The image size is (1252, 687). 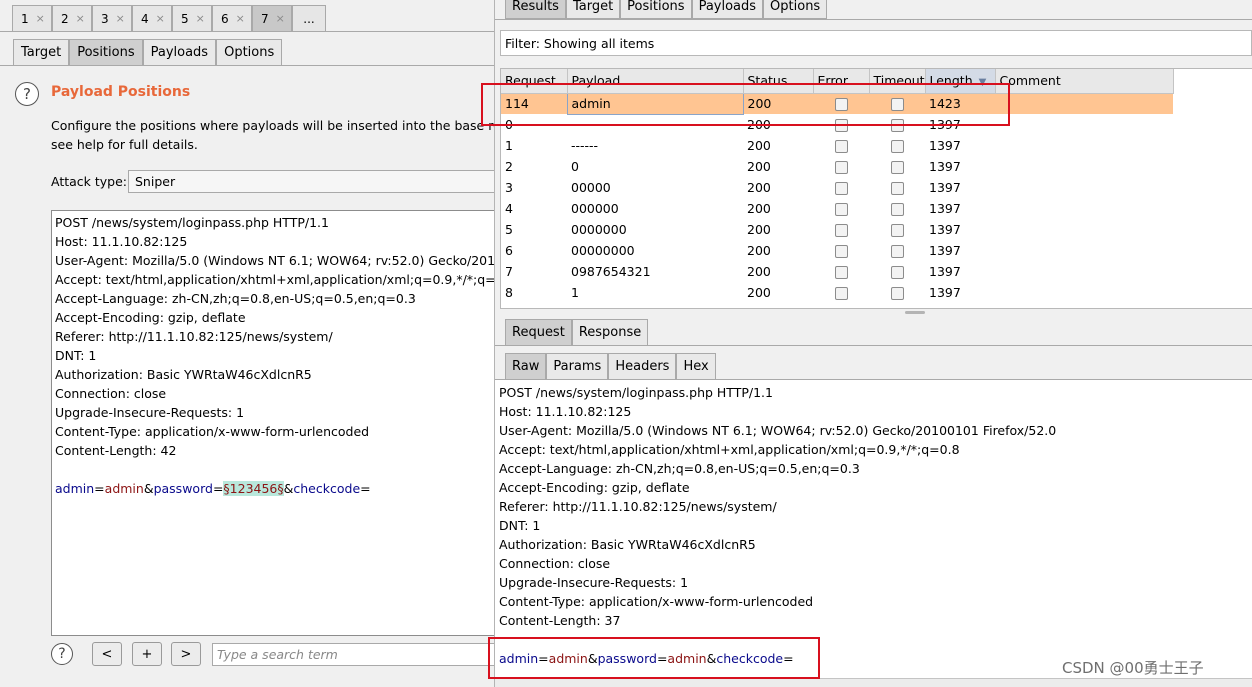 I want to click on table-row: 7 0987654321 200 1397, so click(x=837, y=271).